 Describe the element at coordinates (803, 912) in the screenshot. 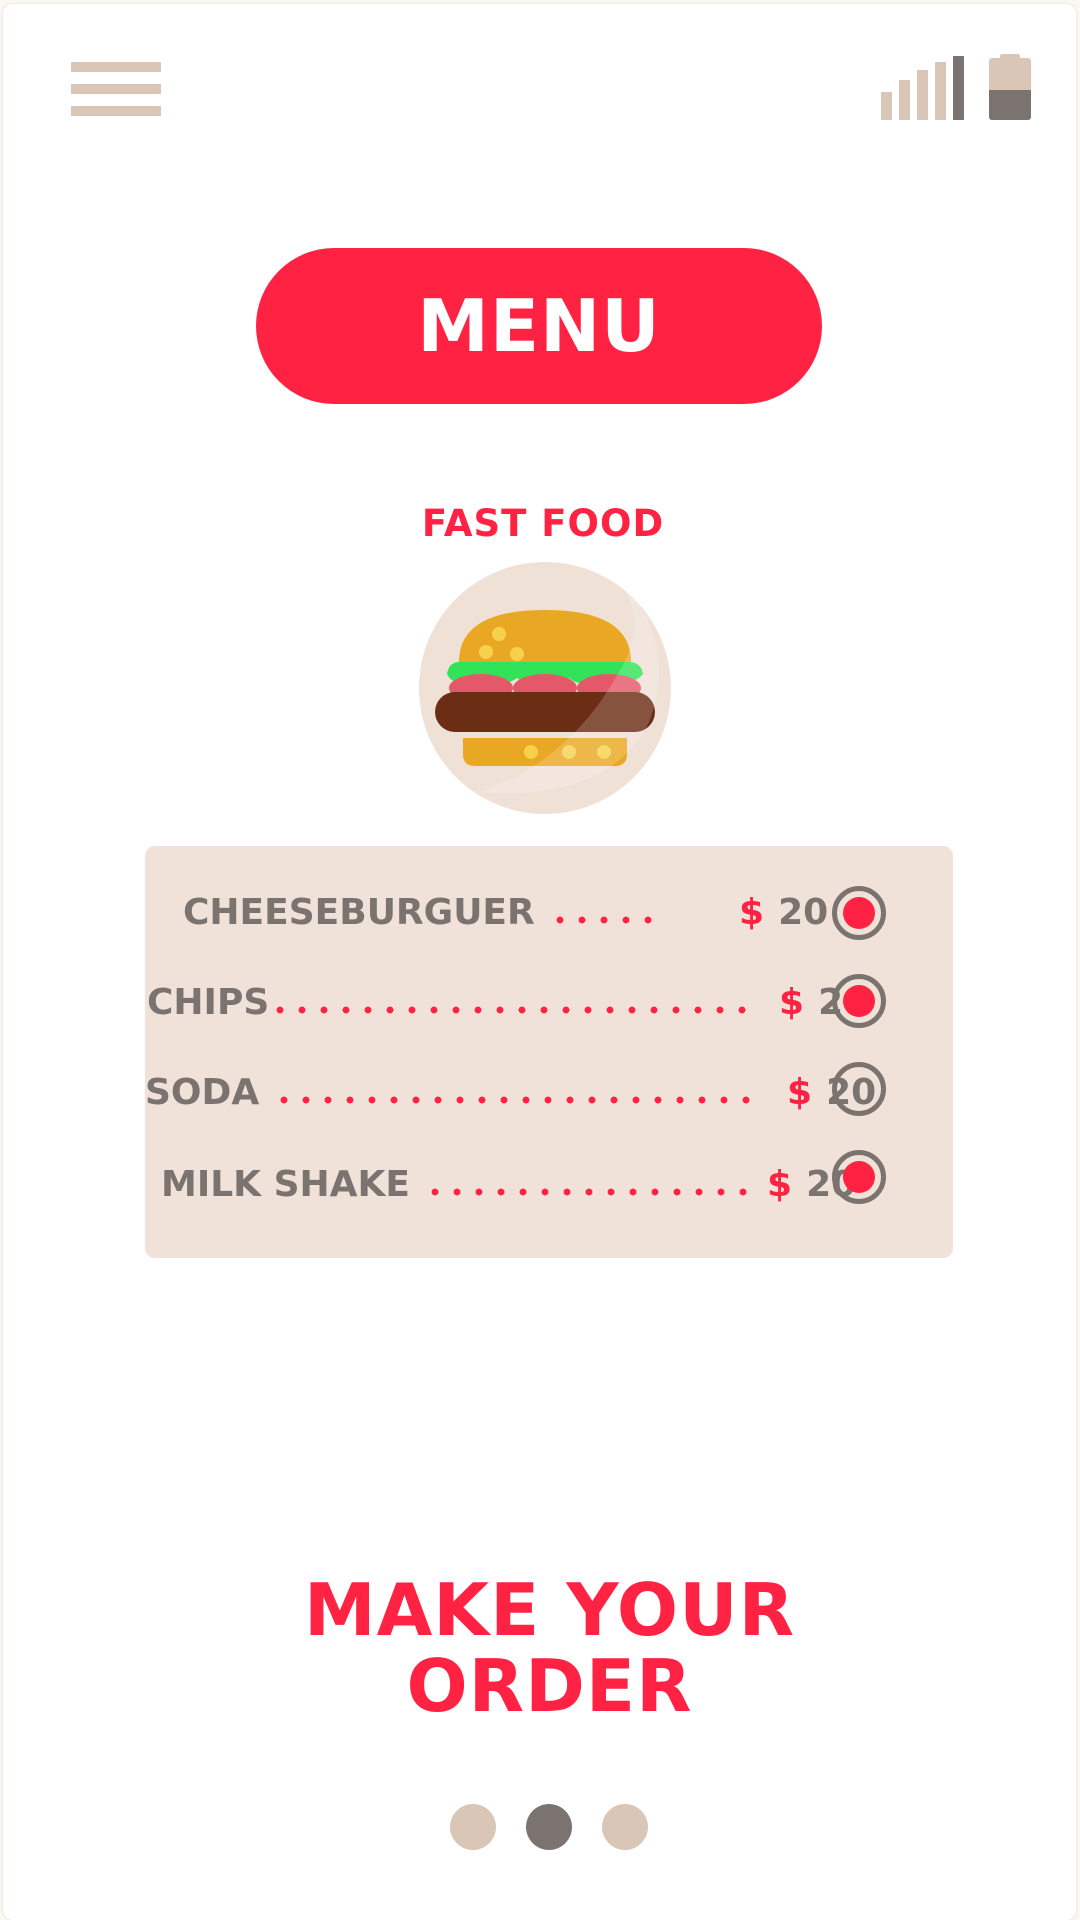

I see `item-price: 20` at that location.